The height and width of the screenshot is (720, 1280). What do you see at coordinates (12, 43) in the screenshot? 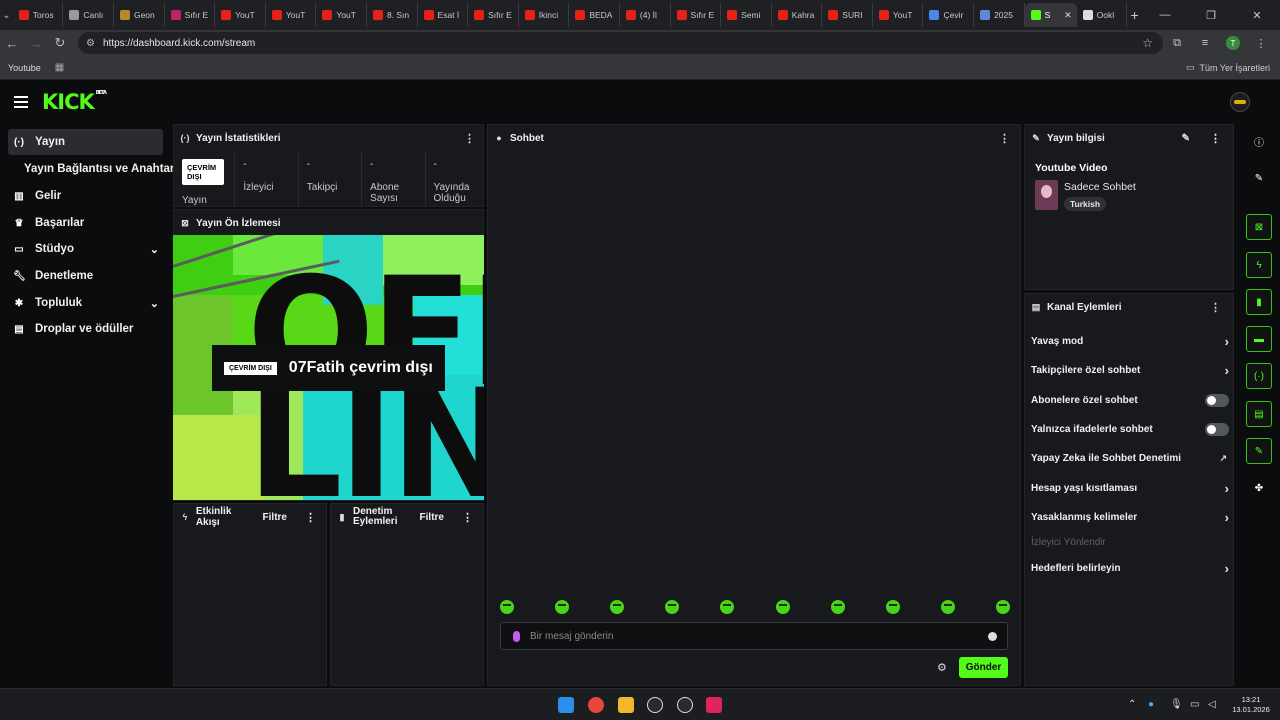
I see `back-icon: ←` at bounding box center [12, 43].